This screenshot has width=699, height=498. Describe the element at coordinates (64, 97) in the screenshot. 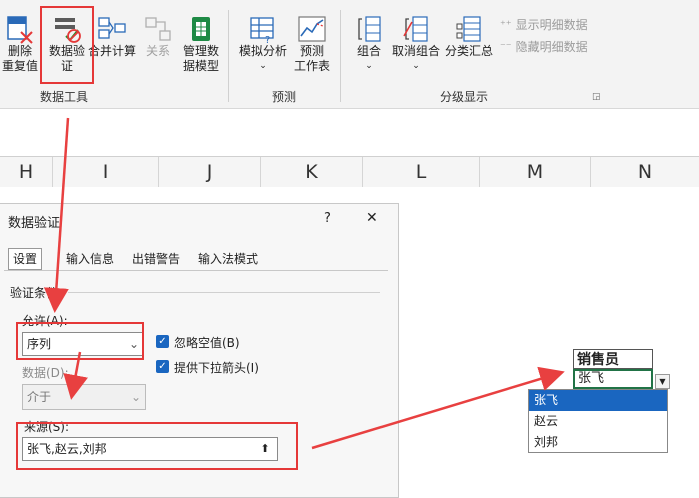

I see `group-label-data-tools: 数据工具` at that location.